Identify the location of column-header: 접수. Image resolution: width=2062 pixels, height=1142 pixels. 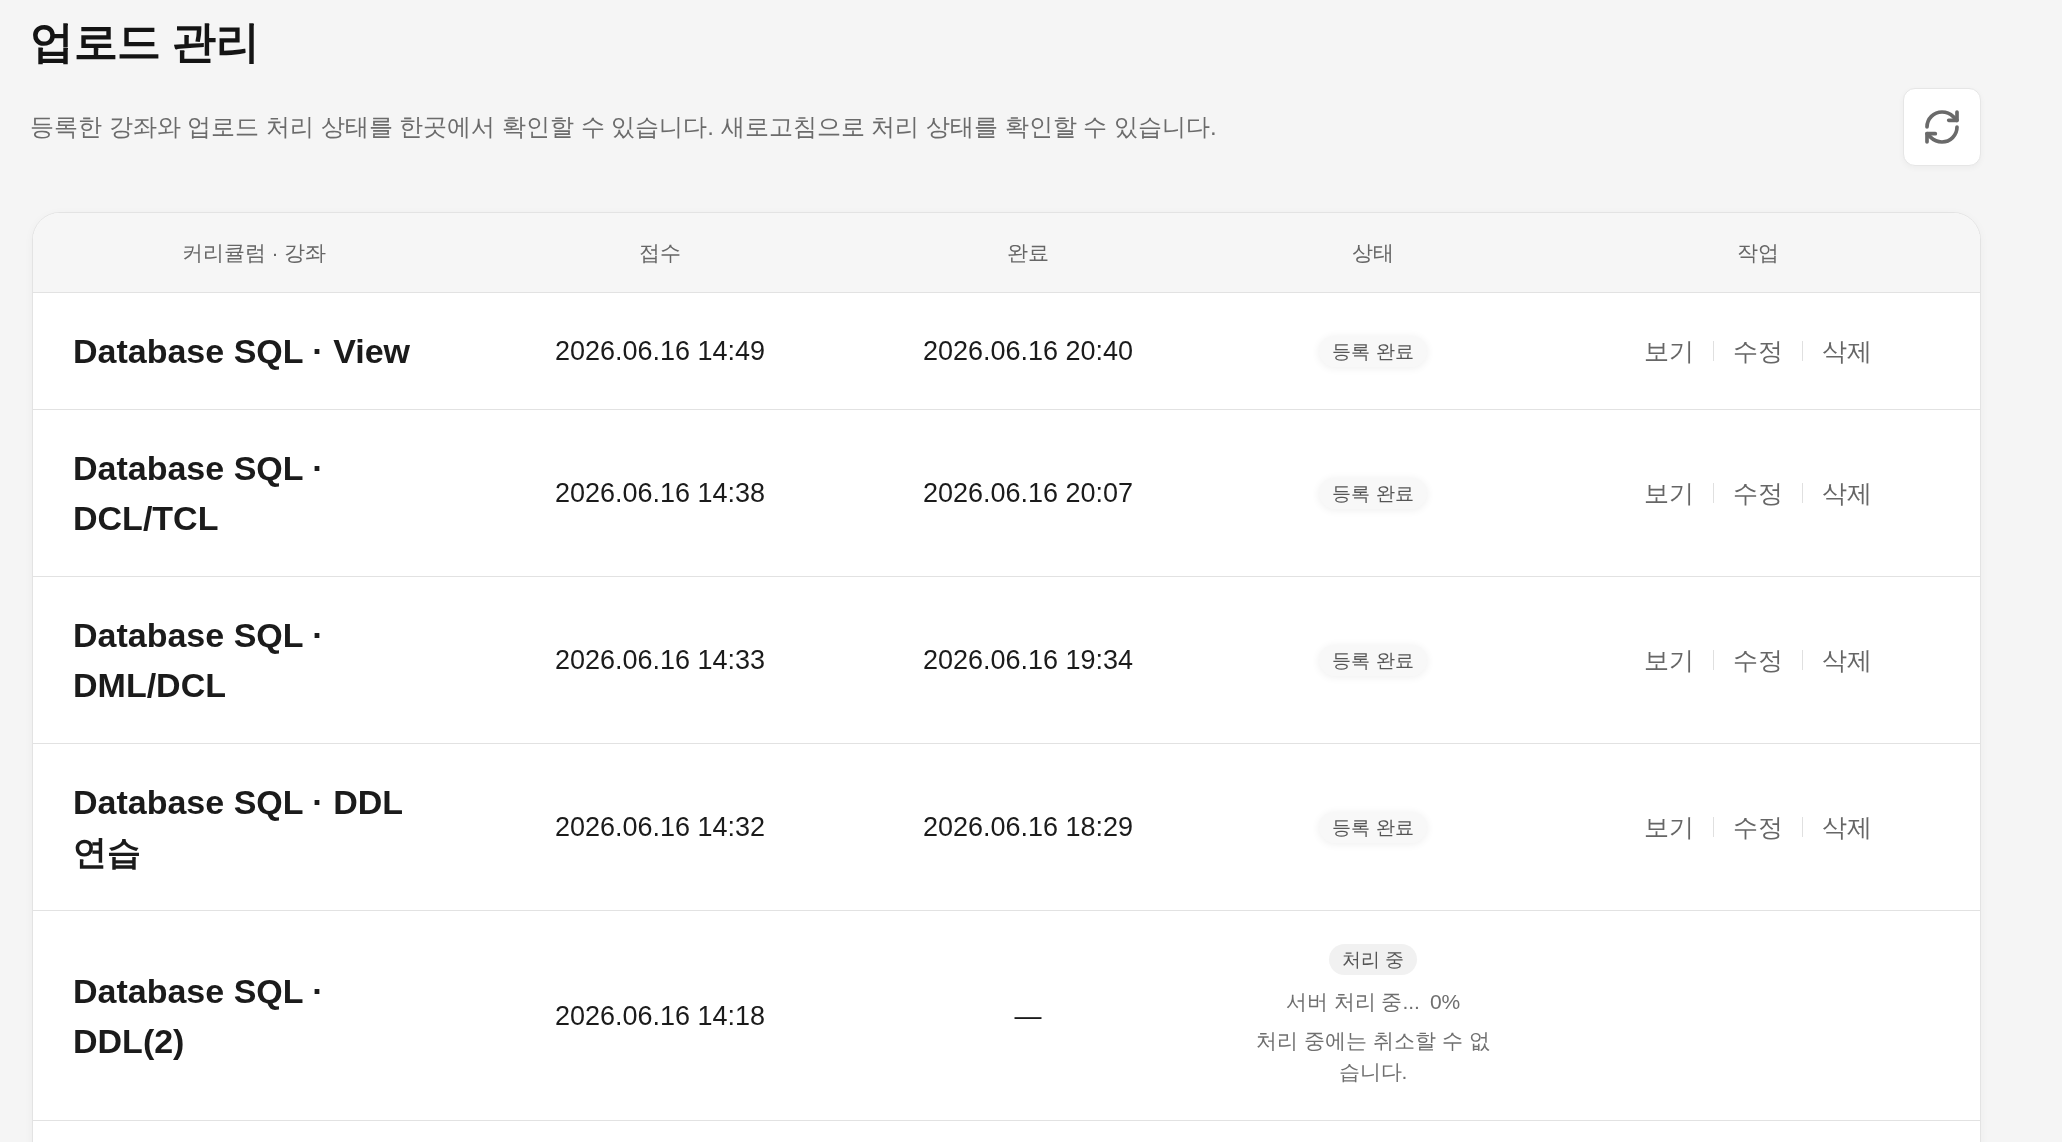
(660, 252).